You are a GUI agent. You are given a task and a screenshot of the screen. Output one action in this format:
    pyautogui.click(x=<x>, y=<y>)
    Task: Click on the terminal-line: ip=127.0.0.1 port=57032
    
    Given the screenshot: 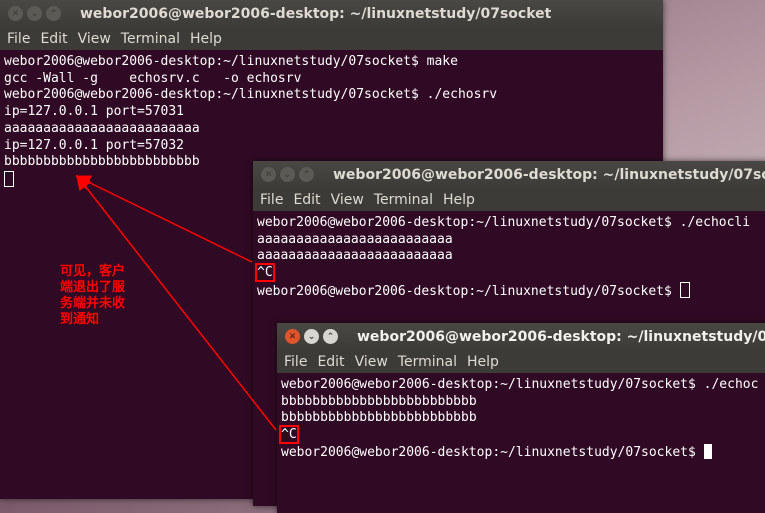 What is the action you would take?
    pyautogui.click(x=94, y=145)
    